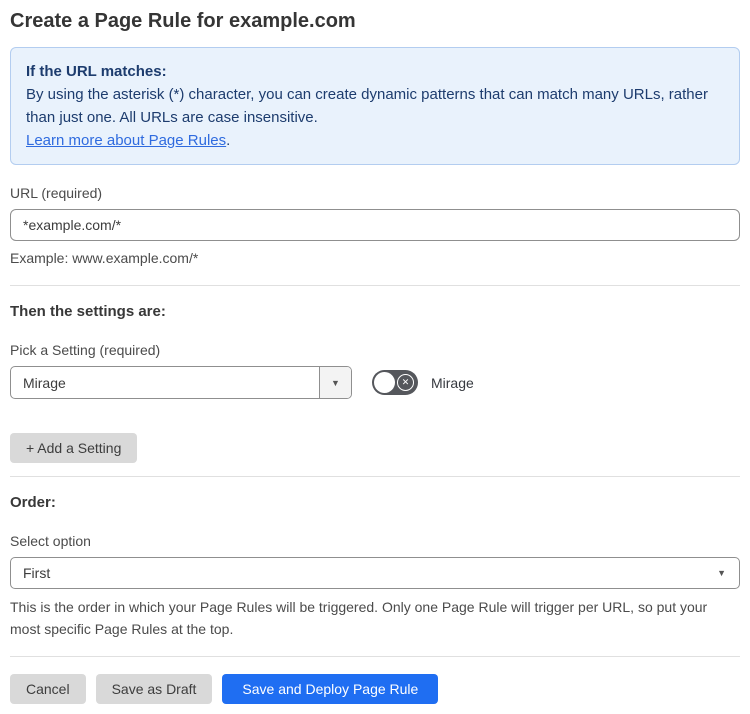 The width and height of the screenshot is (750, 714). What do you see at coordinates (104, 258) in the screenshot?
I see `url-helper: Example: www.example.com/*` at bounding box center [104, 258].